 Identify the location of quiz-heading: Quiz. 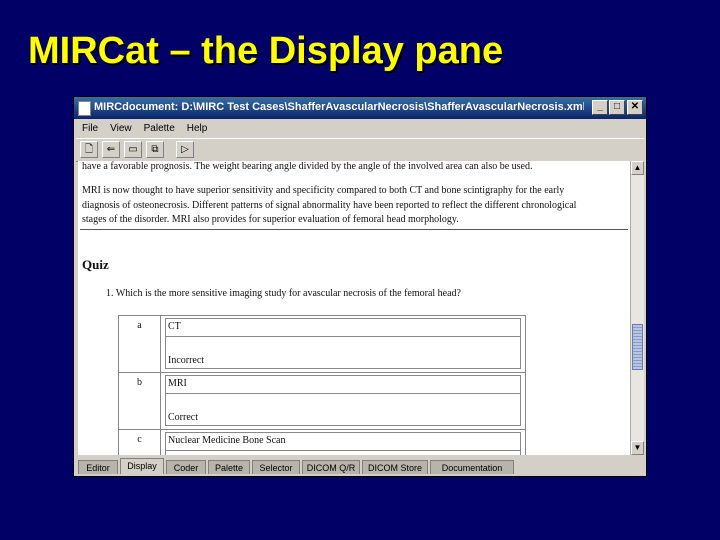
(95, 264).